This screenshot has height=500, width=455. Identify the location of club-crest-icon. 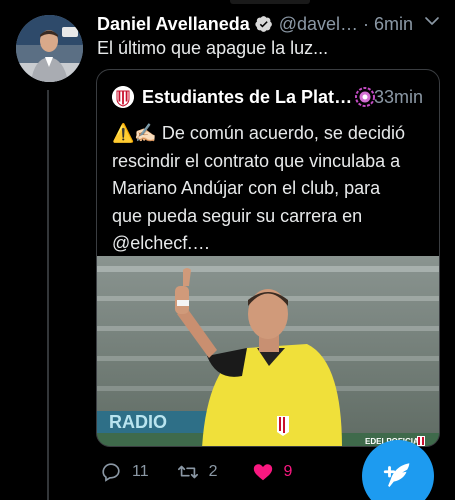
(123, 97).